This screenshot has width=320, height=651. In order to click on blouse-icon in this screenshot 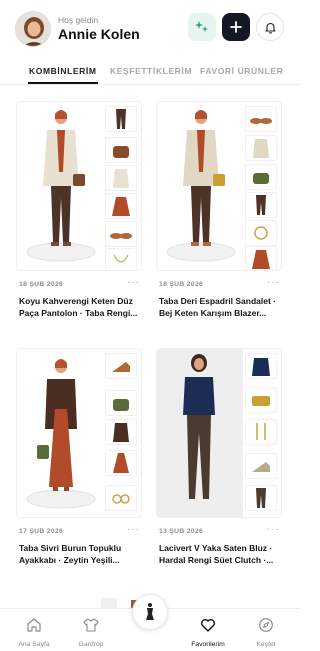, I will do `click(261, 367)`.